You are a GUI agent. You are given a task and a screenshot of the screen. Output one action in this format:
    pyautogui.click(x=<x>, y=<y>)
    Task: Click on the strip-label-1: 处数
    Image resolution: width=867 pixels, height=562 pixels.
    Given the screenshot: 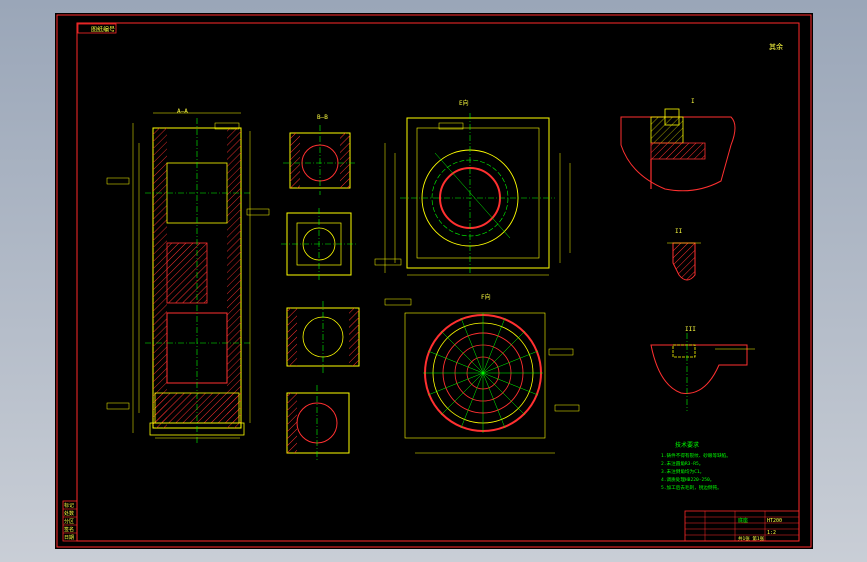 What is the action you would take?
    pyautogui.click(x=69, y=513)
    